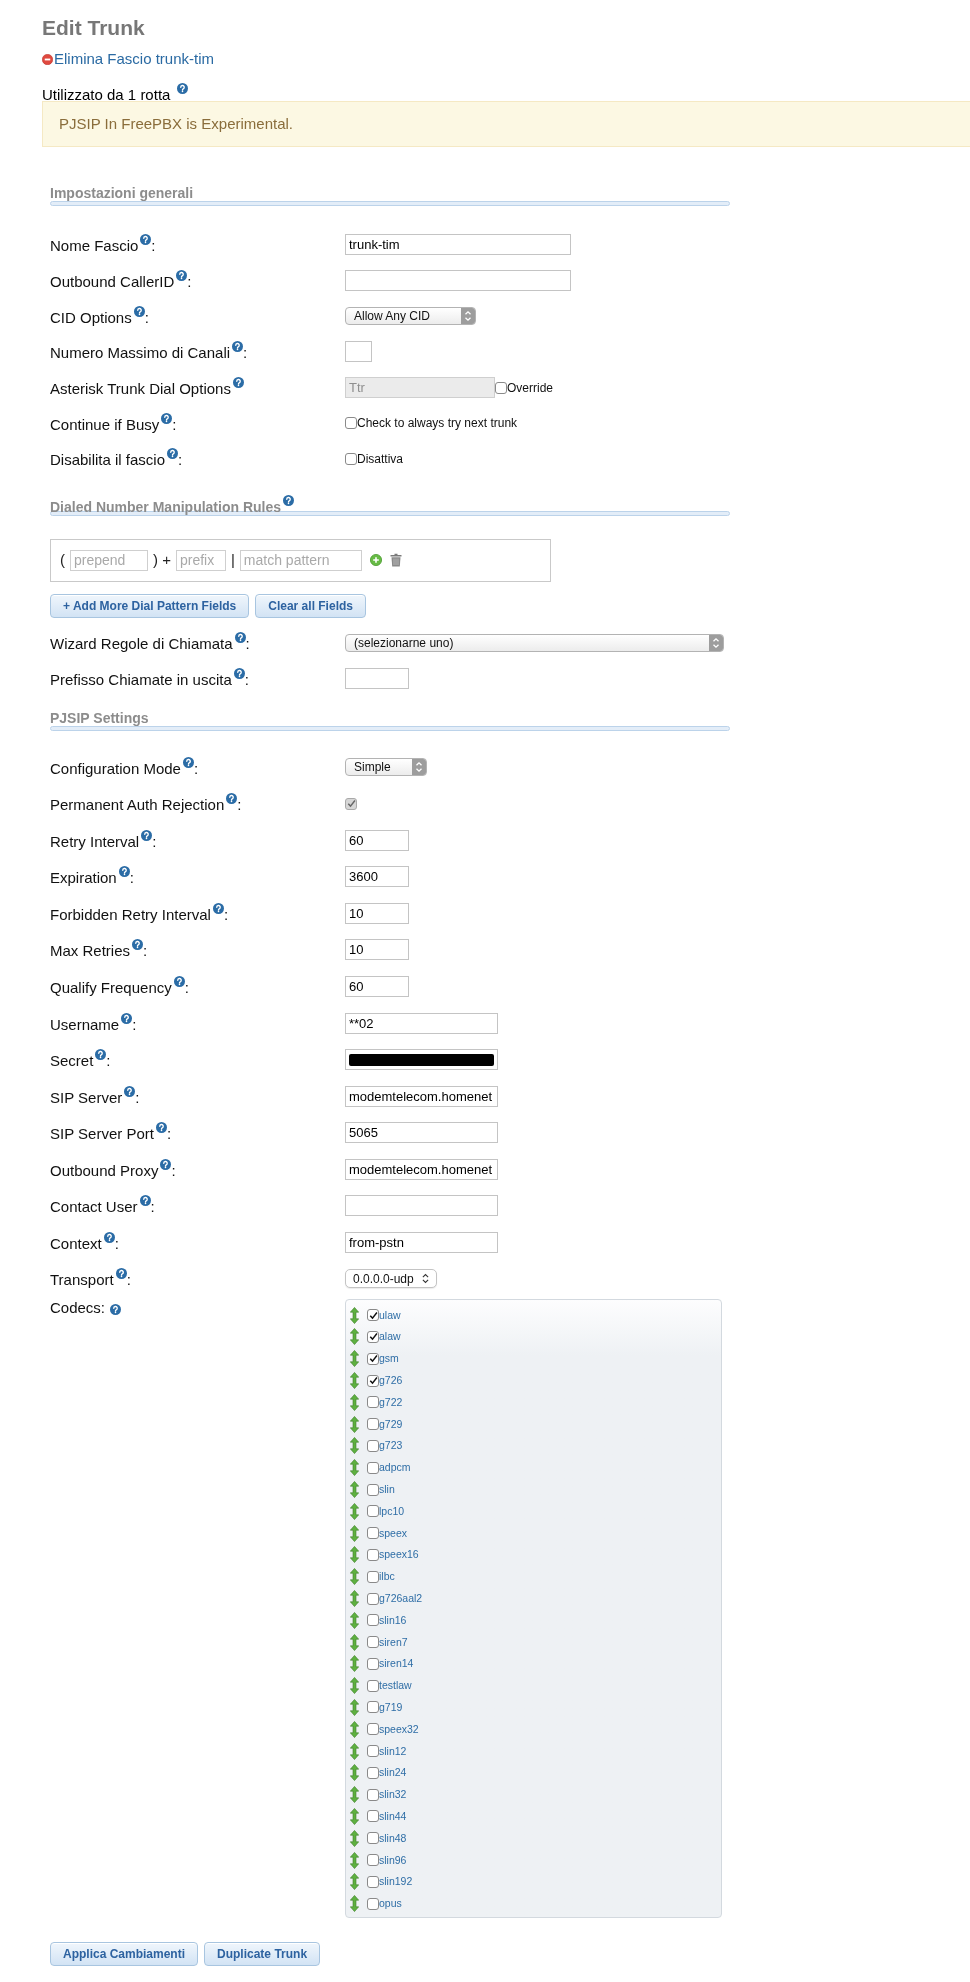 The width and height of the screenshot is (970, 1982). Describe the element at coordinates (391, 1279) in the screenshot. I see `select-field: 0.0.0.0-udp` at that location.